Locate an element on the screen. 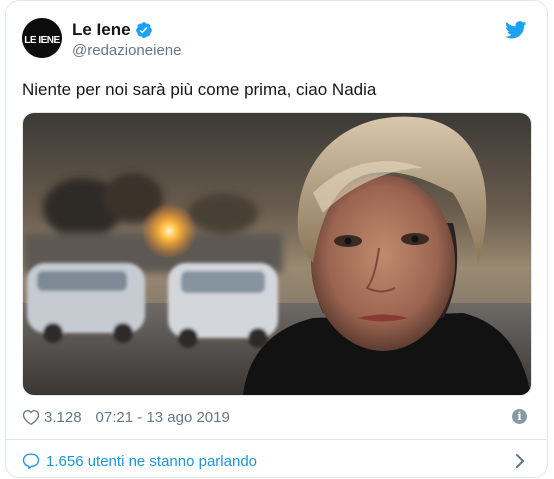  info-icon: i is located at coordinates (519, 416).